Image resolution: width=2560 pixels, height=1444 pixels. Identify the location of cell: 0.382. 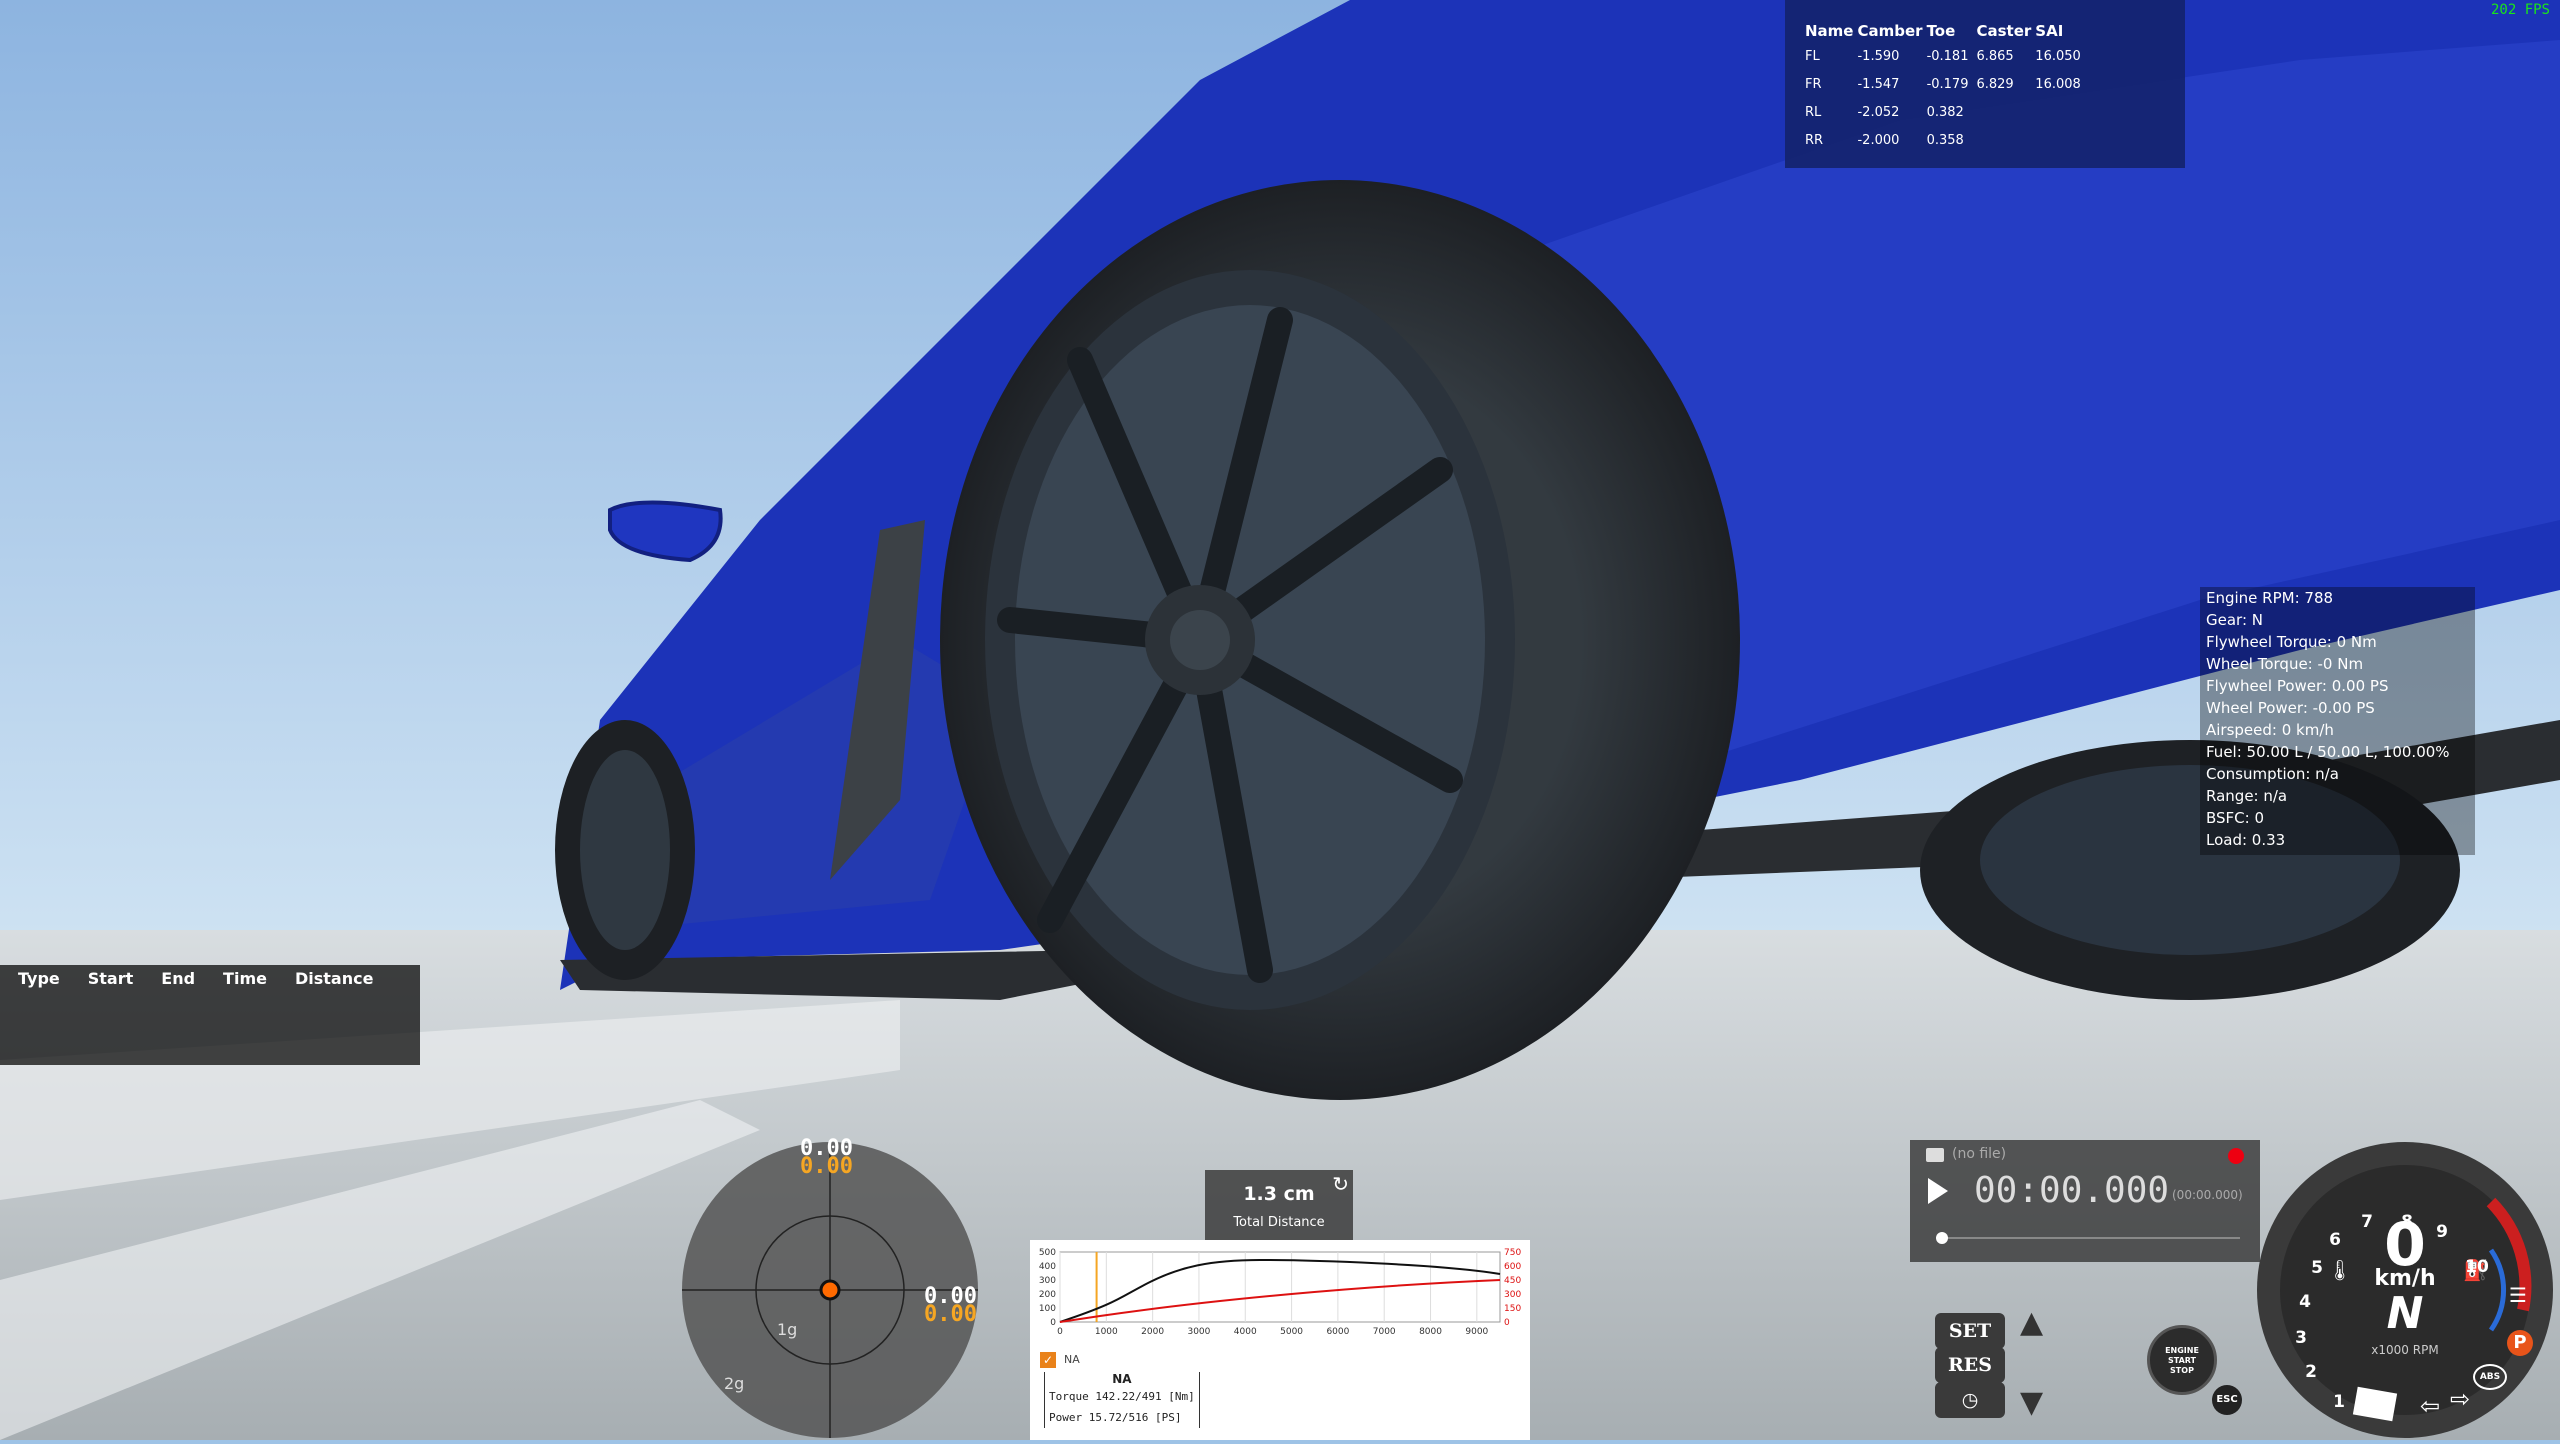
(1945, 112).